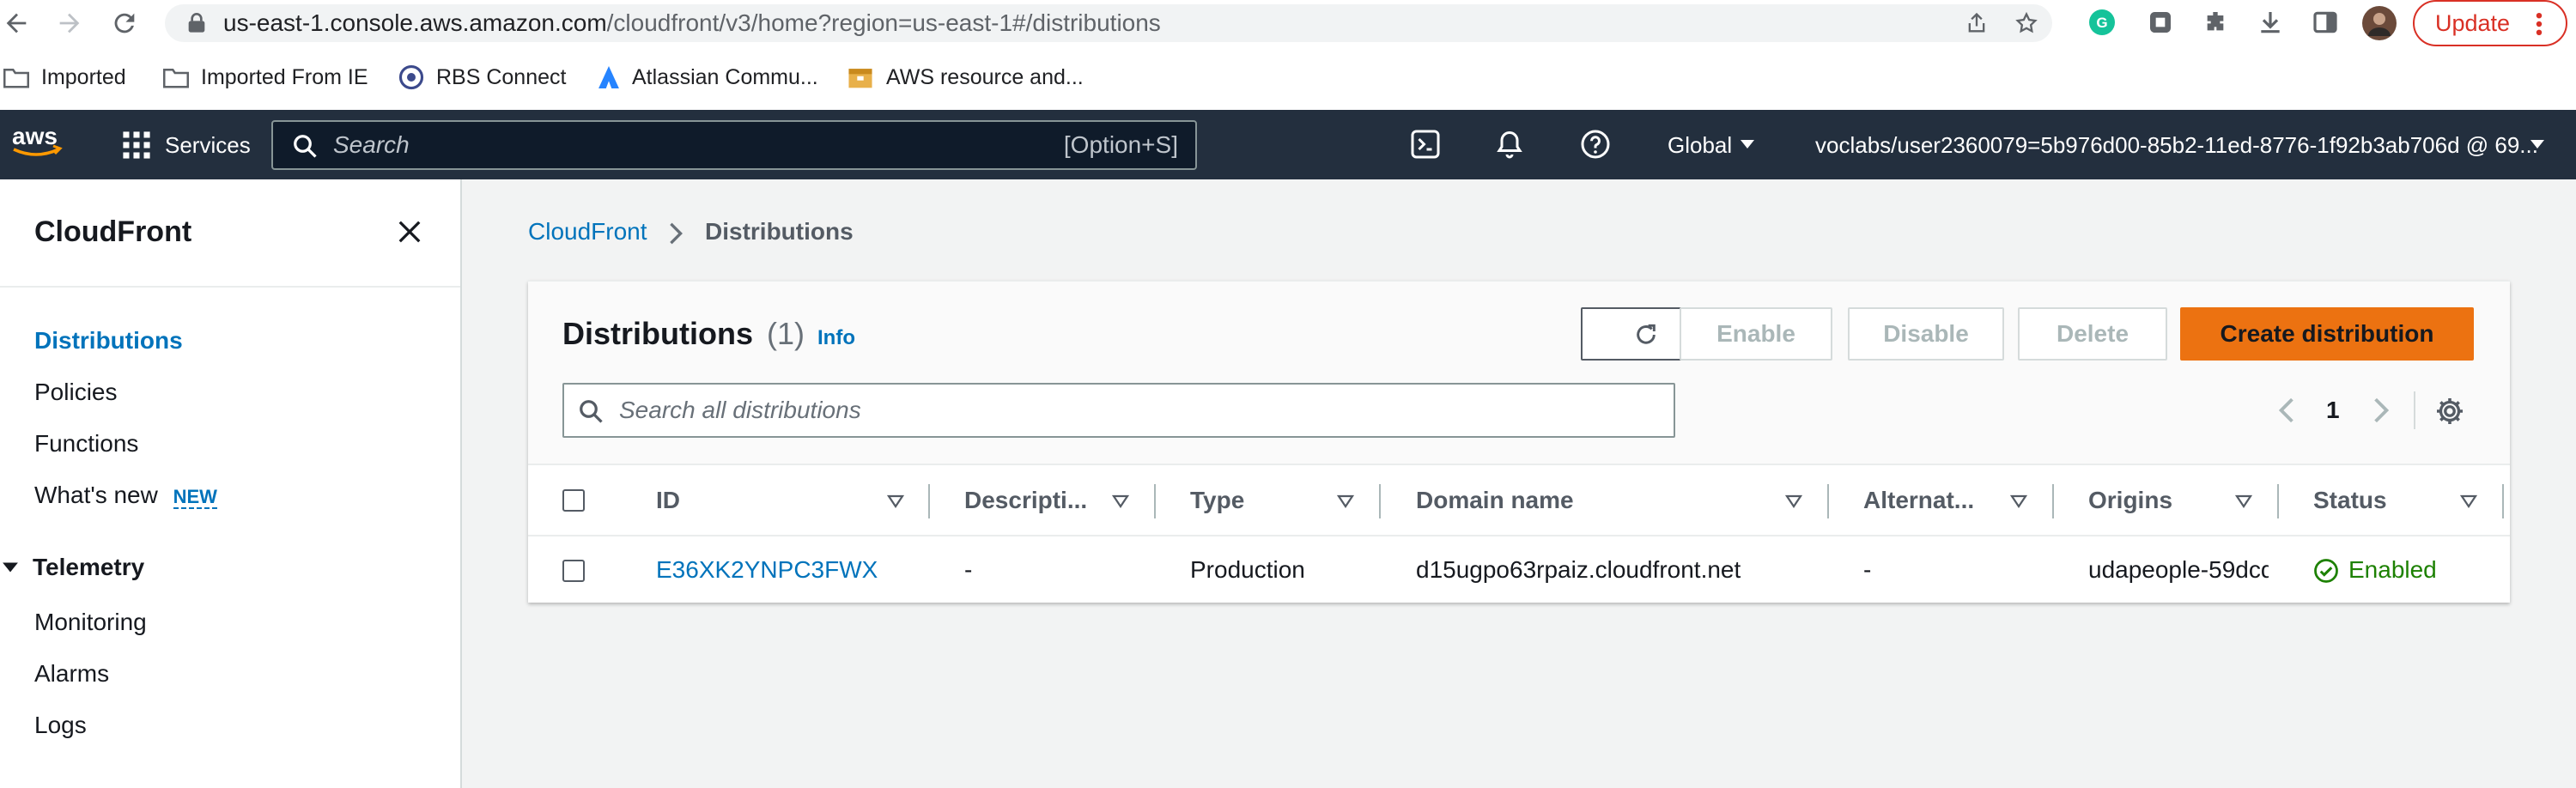  Describe the element at coordinates (61, 726) in the screenshot. I see `sidebar-item-logs: Logs` at that location.